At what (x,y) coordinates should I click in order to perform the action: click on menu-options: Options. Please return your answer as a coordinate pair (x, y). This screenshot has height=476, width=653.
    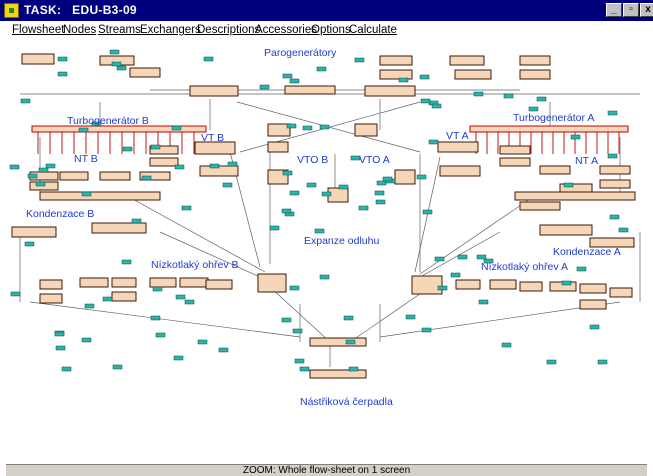
    Looking at the image, I should click on (331, 30).